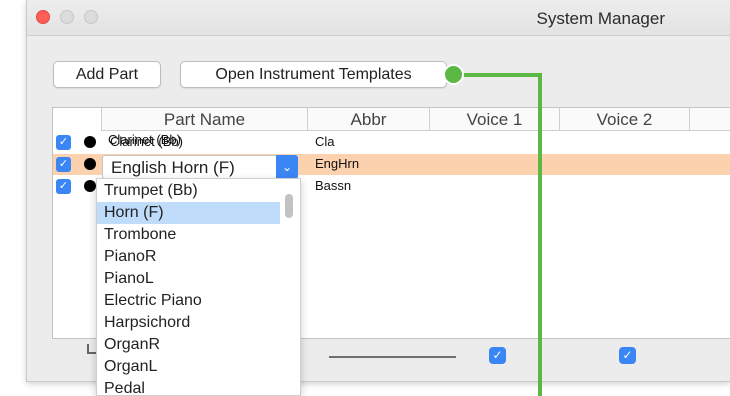 Image resolution: width=730 pixels, height=396 pixels. I want to click on dropdown-option: PianoR, so click(188, 257).